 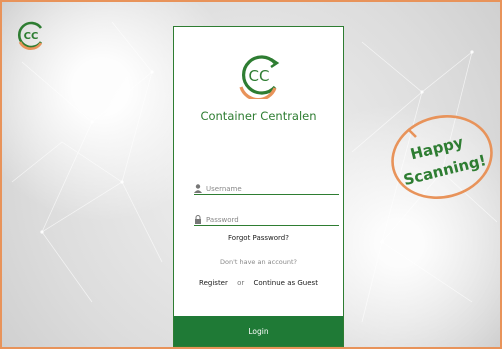 What do you see at coordinates (198, 188) in the screenshot?
I see `user-icon` at bounding box center [198, 188].